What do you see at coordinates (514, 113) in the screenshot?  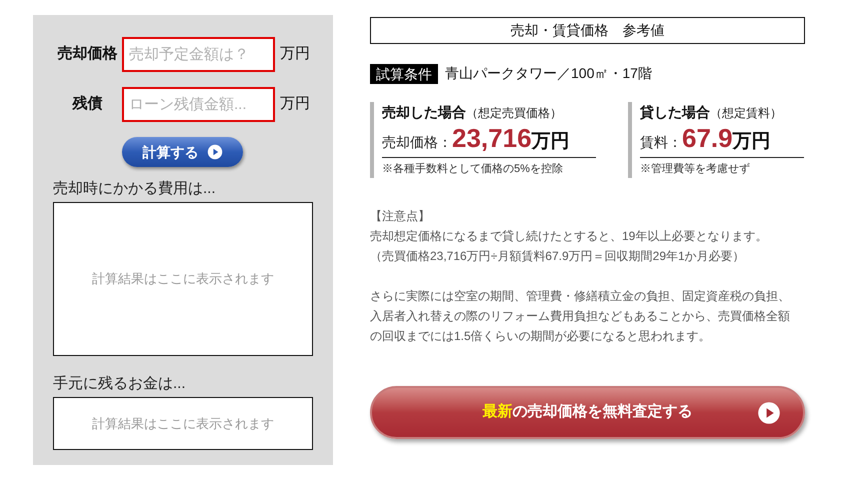 I see `card-subtitle: （想定売買価格）` at bounding box center [514, 113].